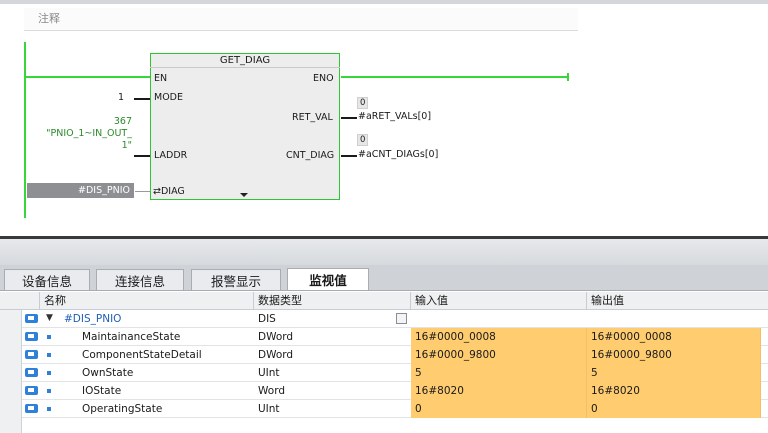  I want to click on network-comment-label: 注释, so click(49, 18).